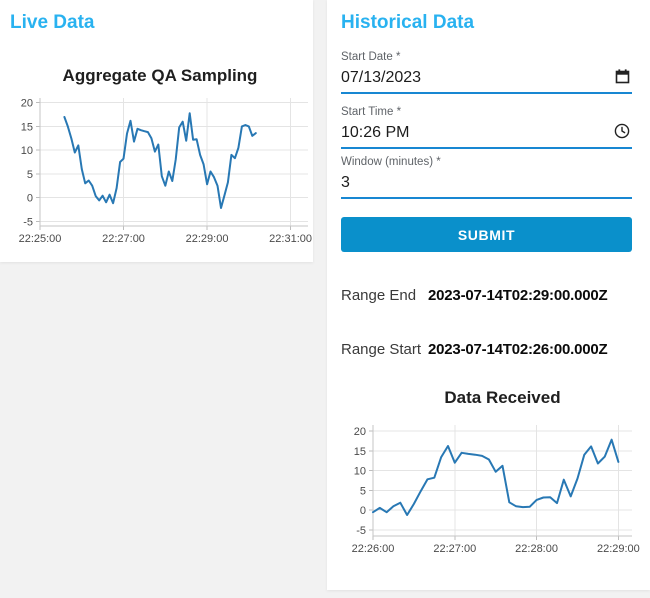 The image size is (650, 598). What do you see at coordinates (371, 57) in the screenshot?
I see `start-date-label: Start Date *` at bounding box center [371, 57].